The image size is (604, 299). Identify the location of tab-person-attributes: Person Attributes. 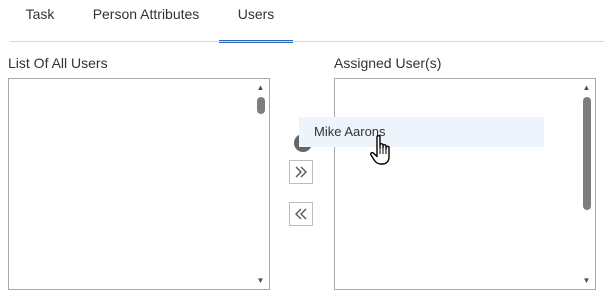
(146, 20).